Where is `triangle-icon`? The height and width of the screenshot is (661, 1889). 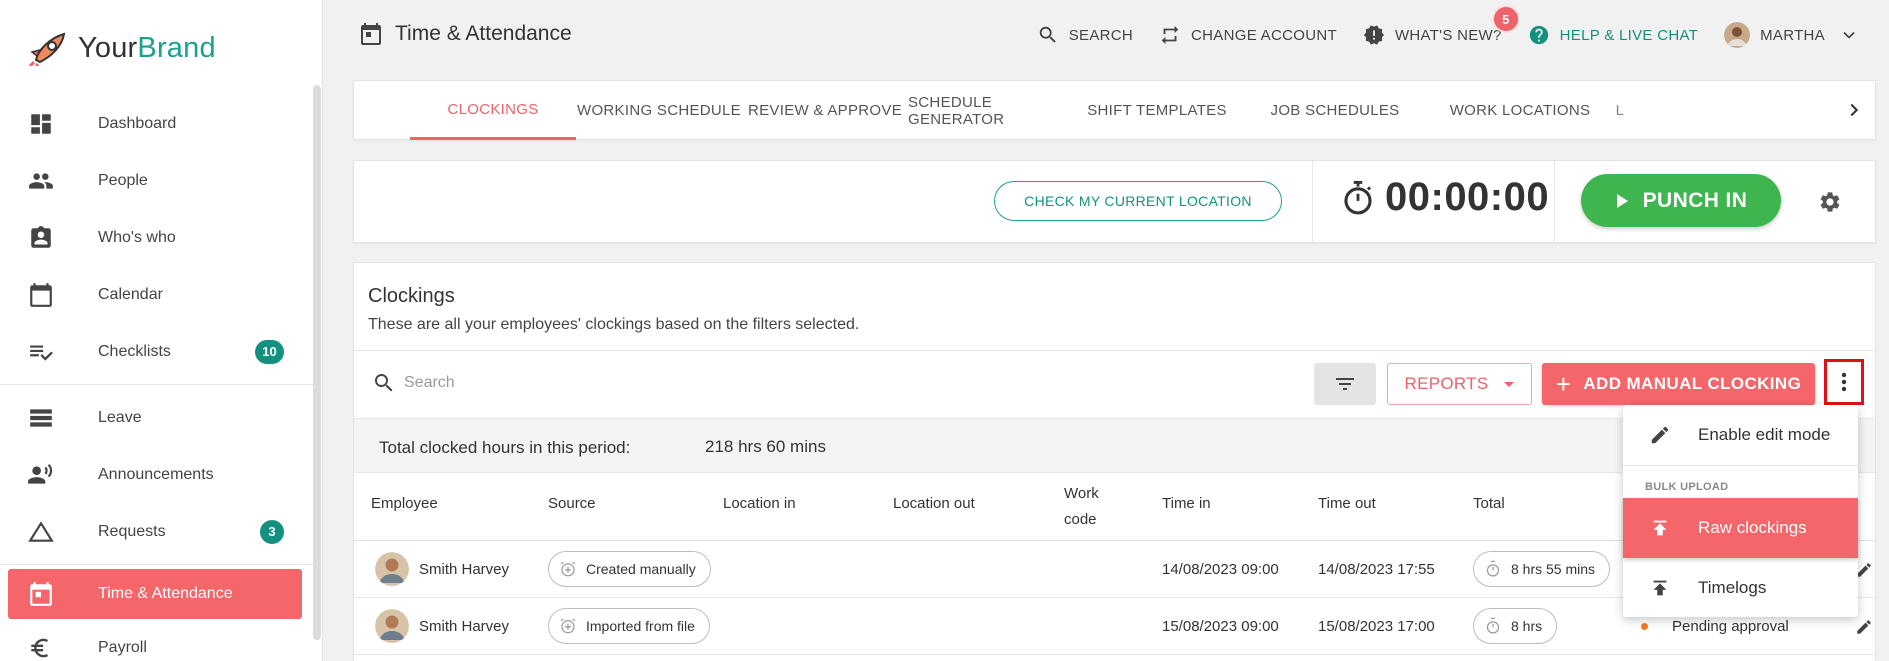
triangle-icon is located at coordinates (41, 531).